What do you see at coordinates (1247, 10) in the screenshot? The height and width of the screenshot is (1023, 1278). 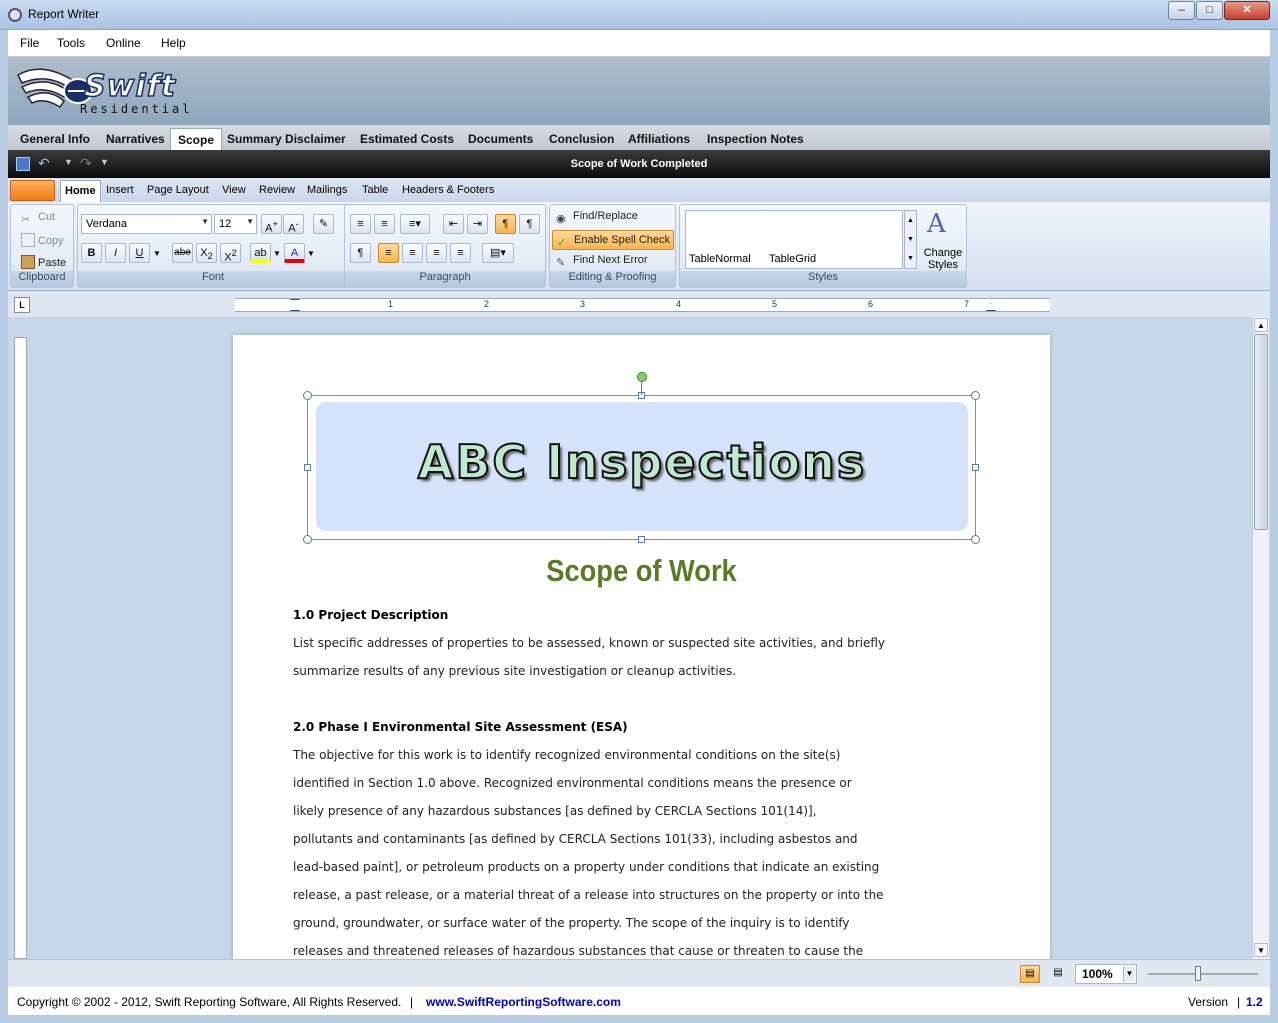 I see `close-button: ✕` at bounding box center [1247, 10].